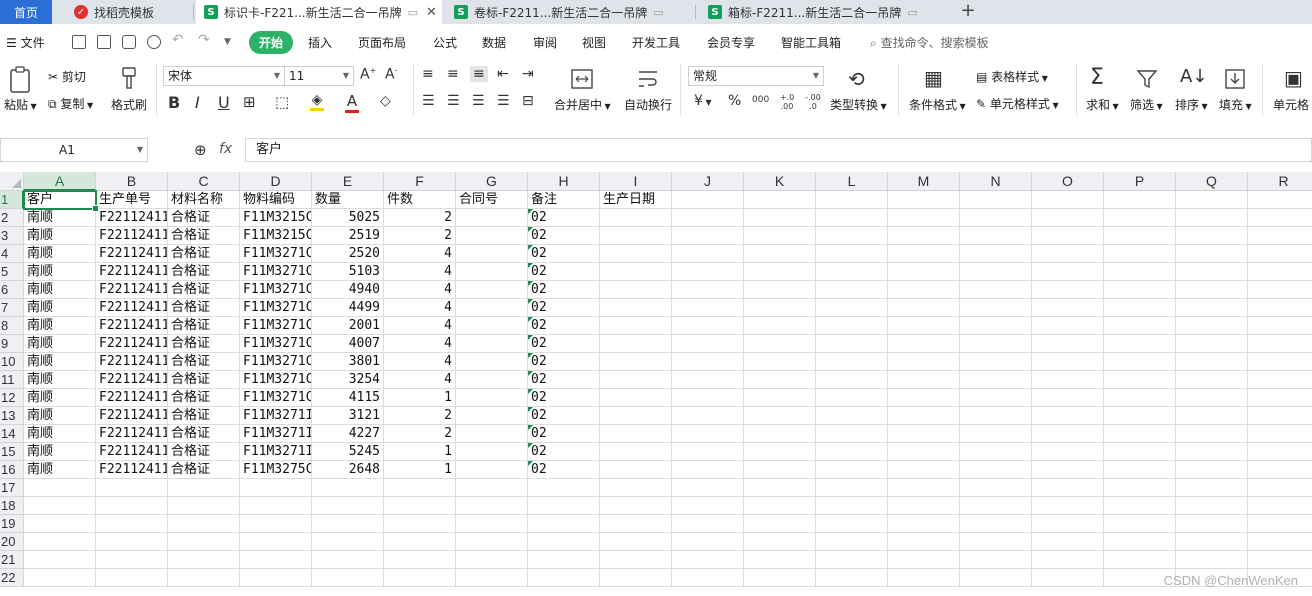  What do you see at coordinates (204, 181) in the screenshot?
I see `column-header: C` at bounding box center [204, 181].